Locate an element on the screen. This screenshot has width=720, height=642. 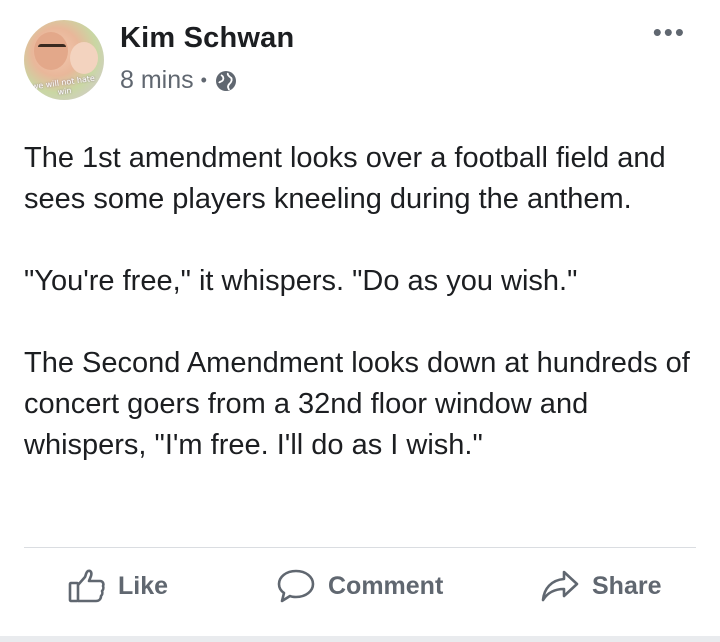
like-button: Like is located at coordinates (118, 586).